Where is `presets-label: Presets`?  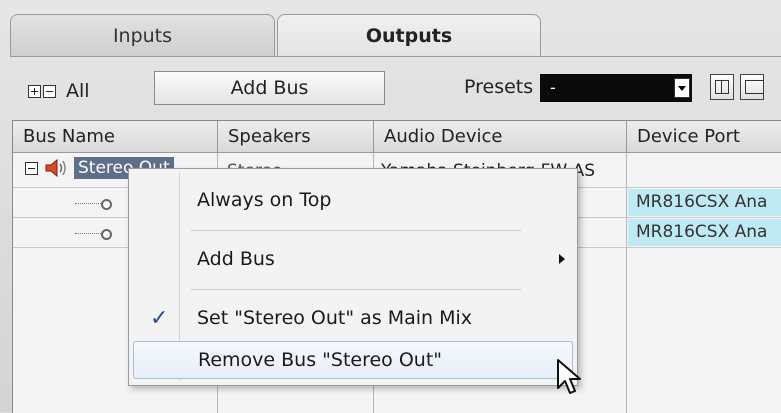
presets-label: Presets is located at coordinates (499, 87).